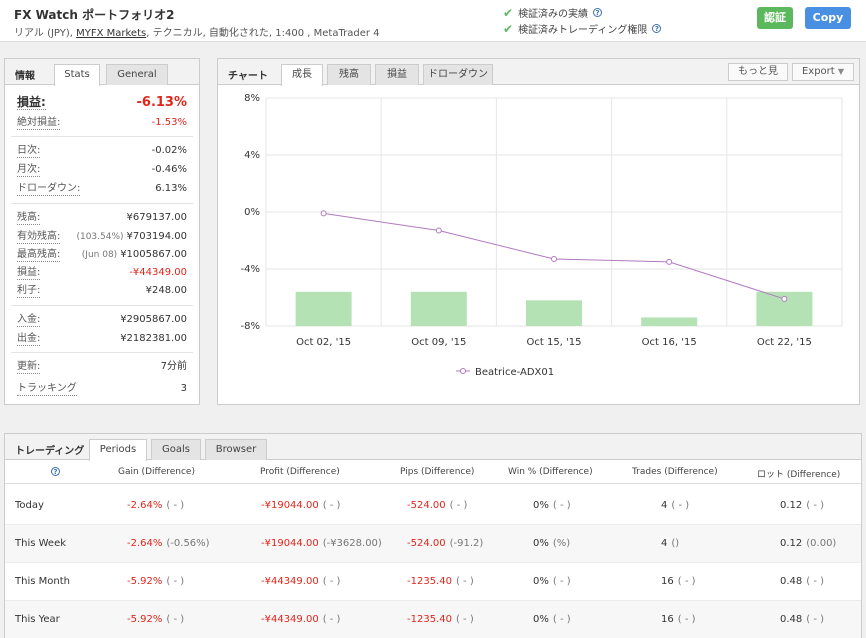 This screenshot has height=638, width=866. Describe the element at coordinates (29, 367) in the screenshot. I see `stat-label: 更新:` at that location.